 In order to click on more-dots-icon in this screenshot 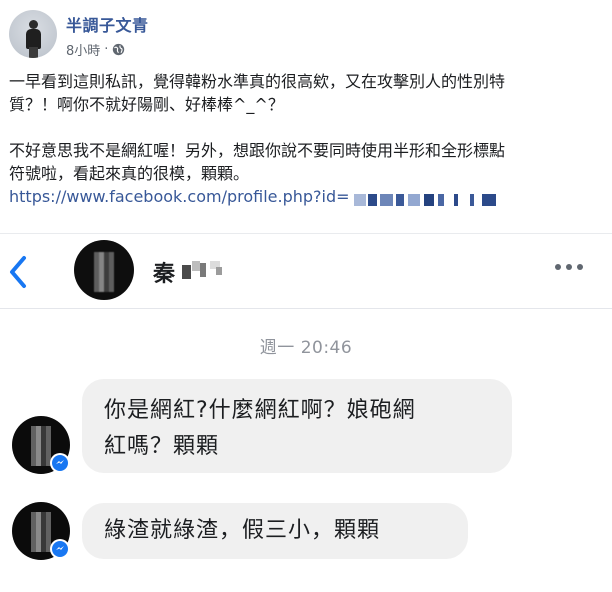, I will do `click(569, 267)`.